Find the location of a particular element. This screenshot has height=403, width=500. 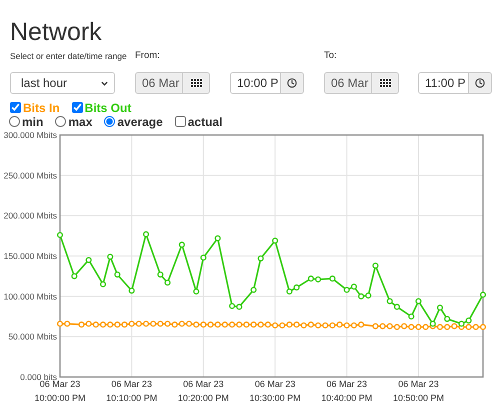

series-label: Bits Out is located at coordinates (108, 108).